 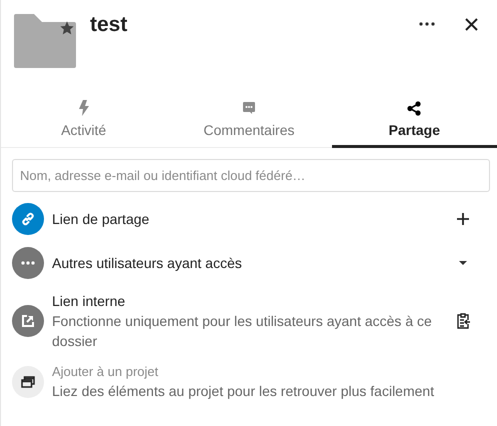 I want to click on tab: Activité, so click(x=83, y=122).